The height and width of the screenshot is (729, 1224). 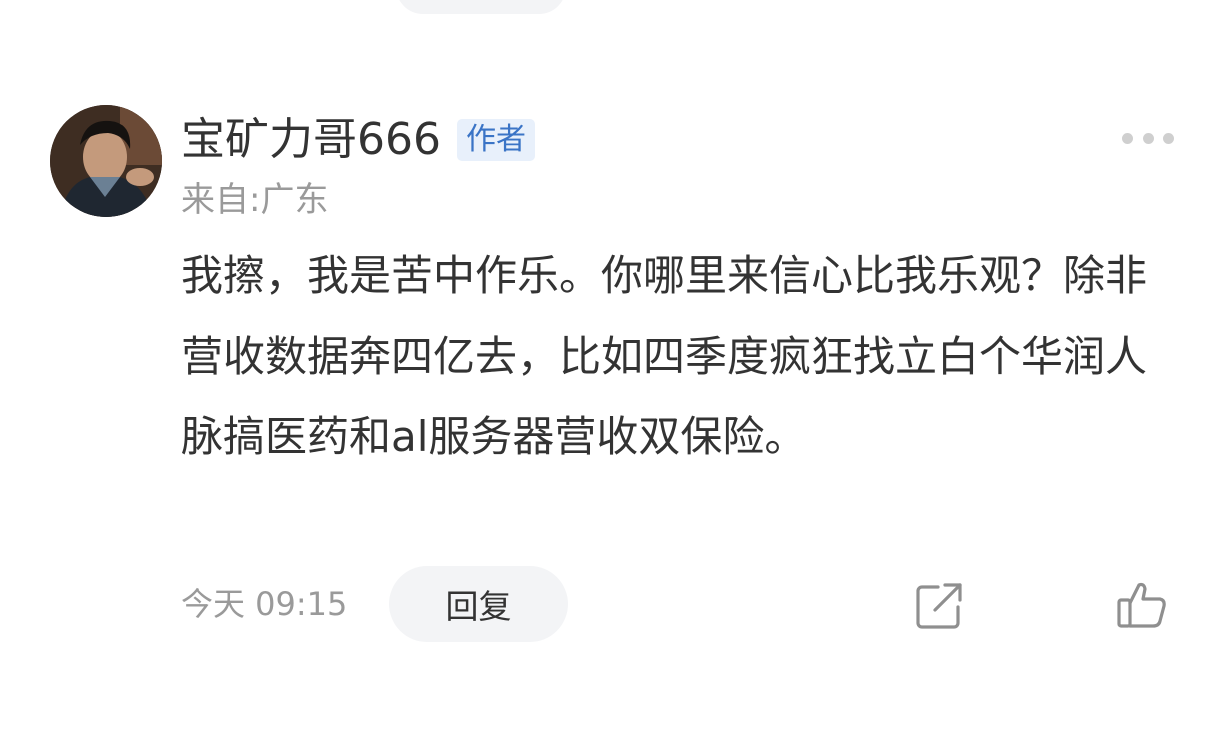 I want to click on share-icon, so click(x=939, y=606).